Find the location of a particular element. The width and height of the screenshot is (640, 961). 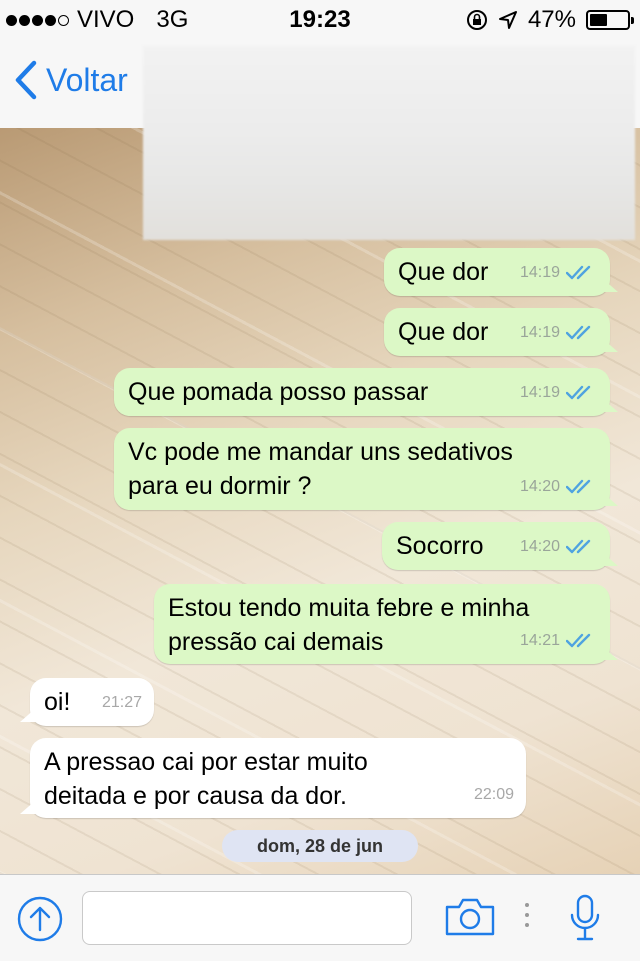

date-separator: dom, 28 de jun is located at coordinates (320, 846).